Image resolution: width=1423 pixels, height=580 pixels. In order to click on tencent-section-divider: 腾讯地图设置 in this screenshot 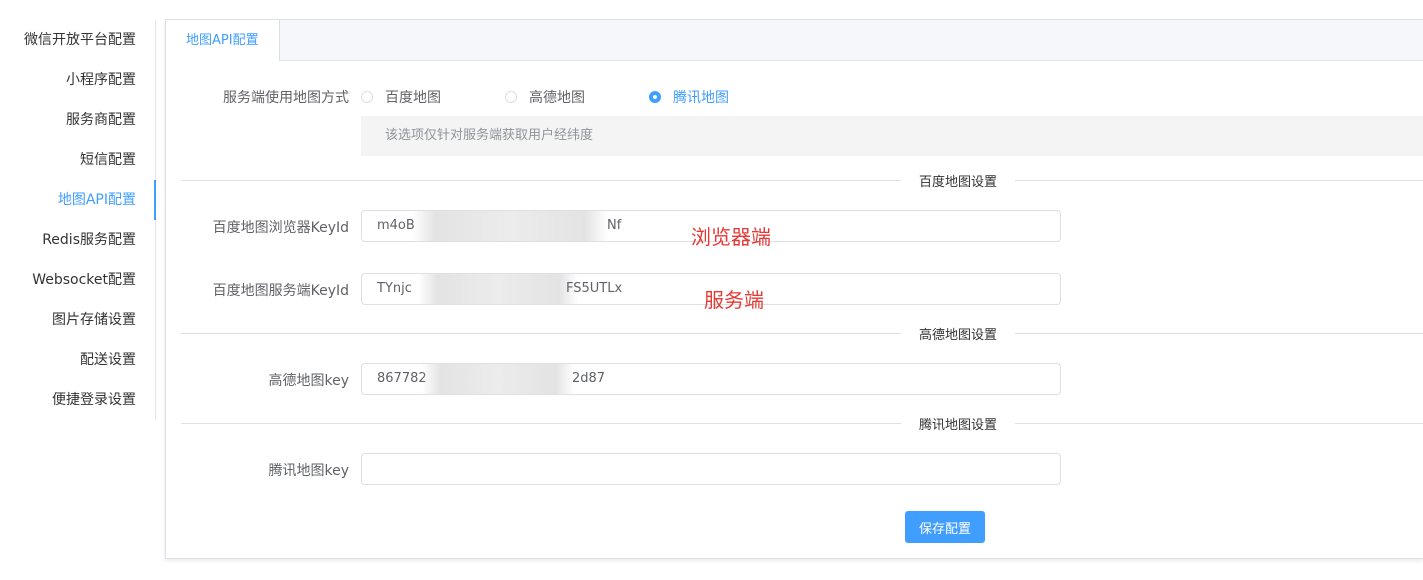, I will do `click(802, 423)`.